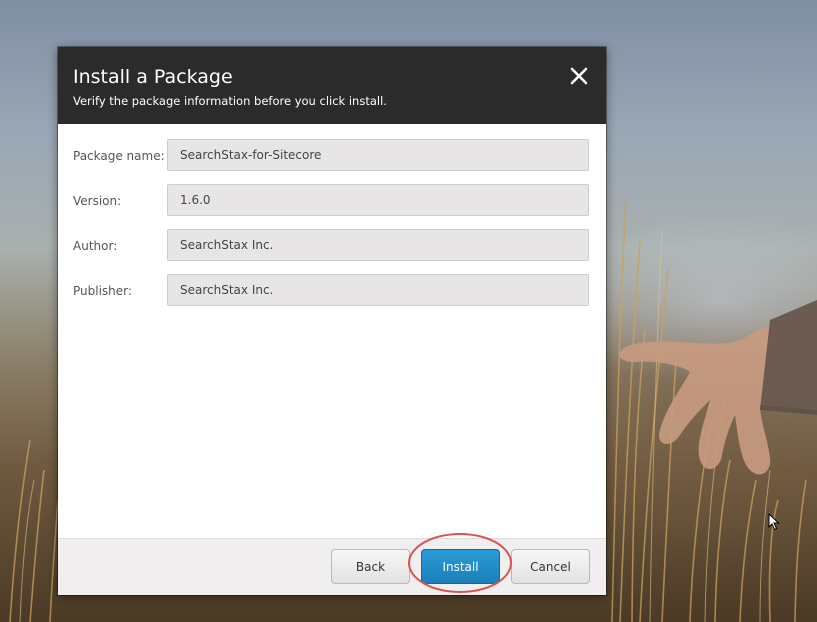 The image size is (817, 622). I want to click on version-field: 1.6.0, so click(378, 200).